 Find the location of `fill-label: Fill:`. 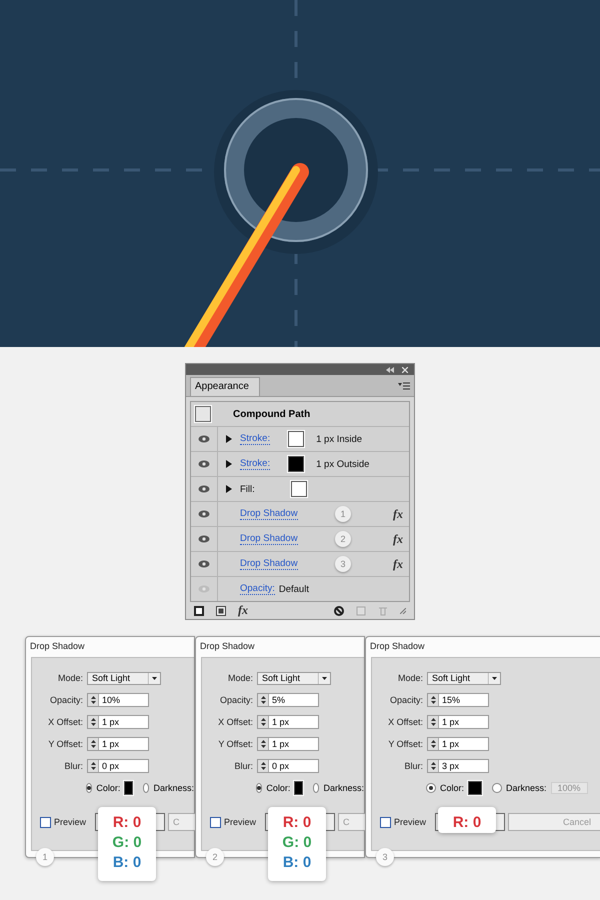

fill-label: Fill: is located at coordinates (247, 489).